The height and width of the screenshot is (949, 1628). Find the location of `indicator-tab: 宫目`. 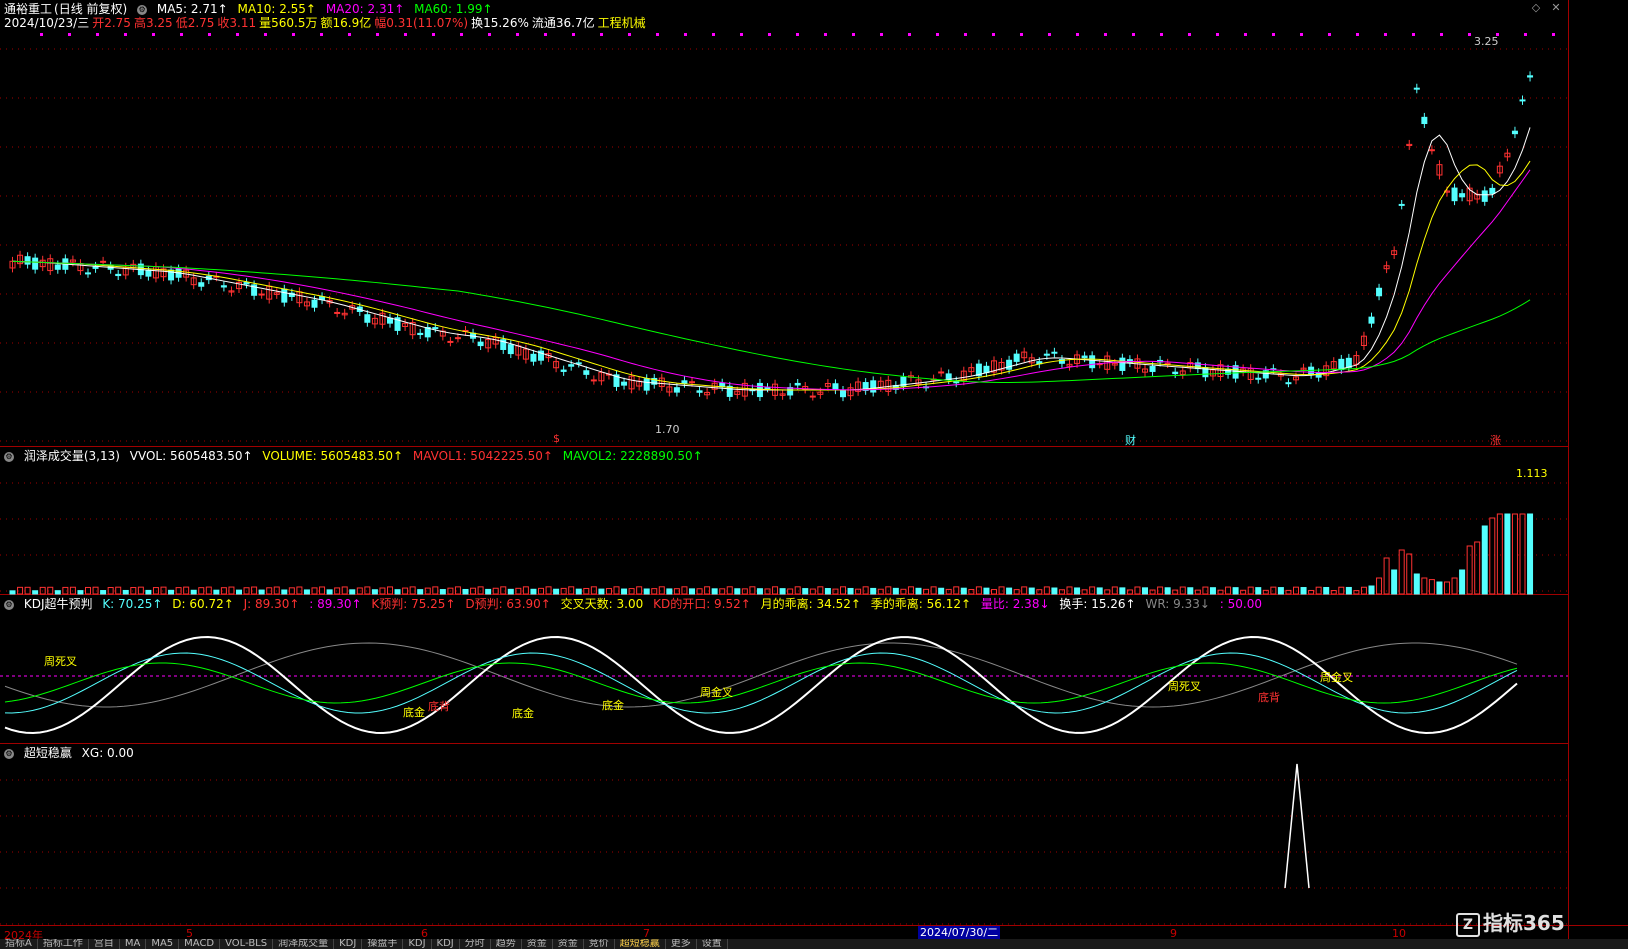

indicator-tab: 宫目 is located at coordinates (104, 944).